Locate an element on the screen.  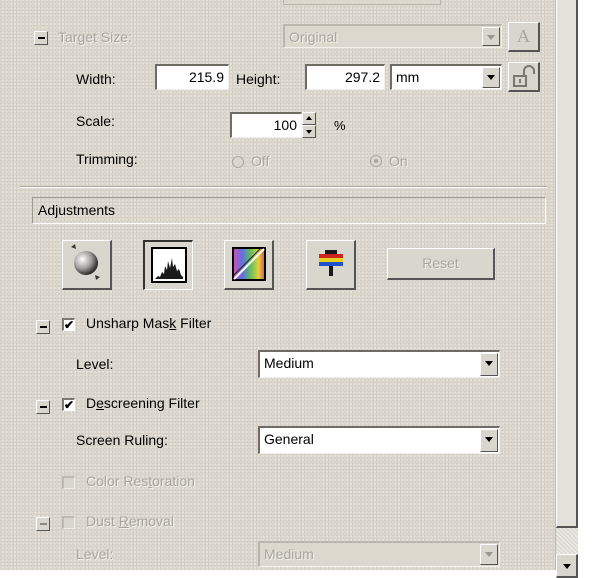
color-restoration-label: Color Restoration is located at coordinates (140, 481).